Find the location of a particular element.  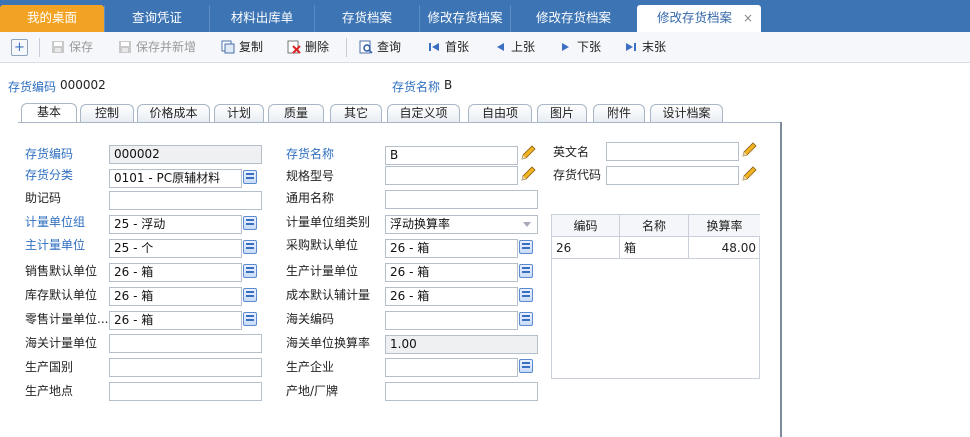

manufacturer-ref-icon is located at coordinates (526, 366).